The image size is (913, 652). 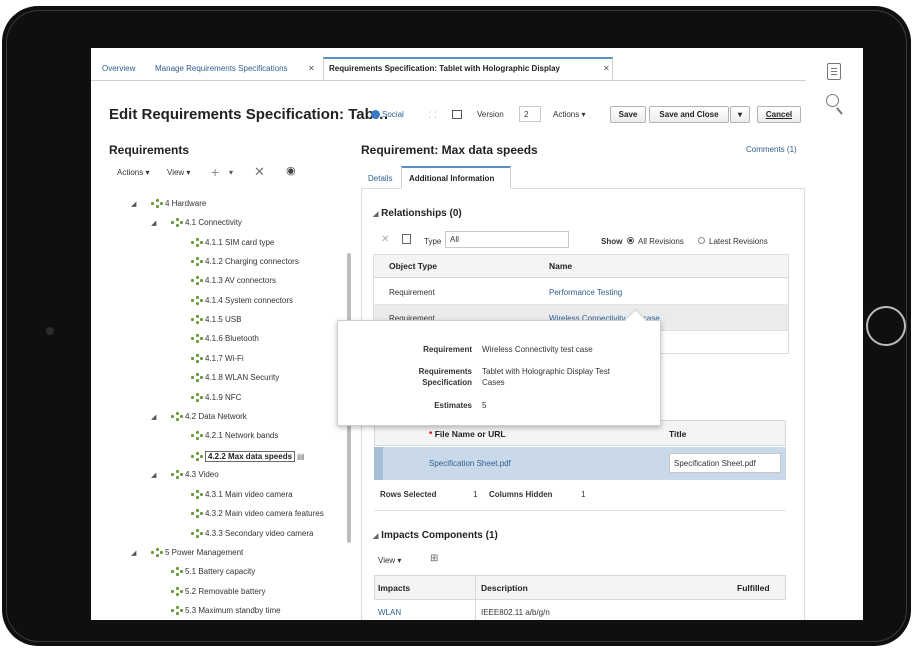 I want to click on tab-overview: Overview, so click(x=118, y=68).